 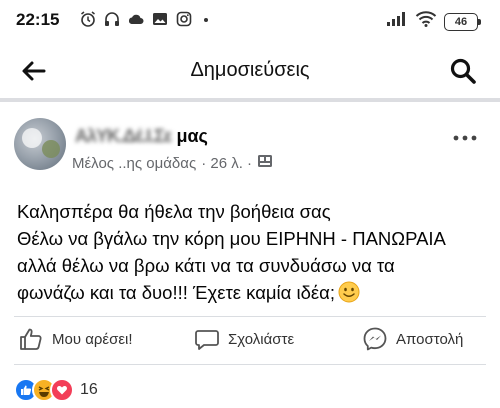 I want to click on reactions-summary: 16, so click(x=56, y=390).